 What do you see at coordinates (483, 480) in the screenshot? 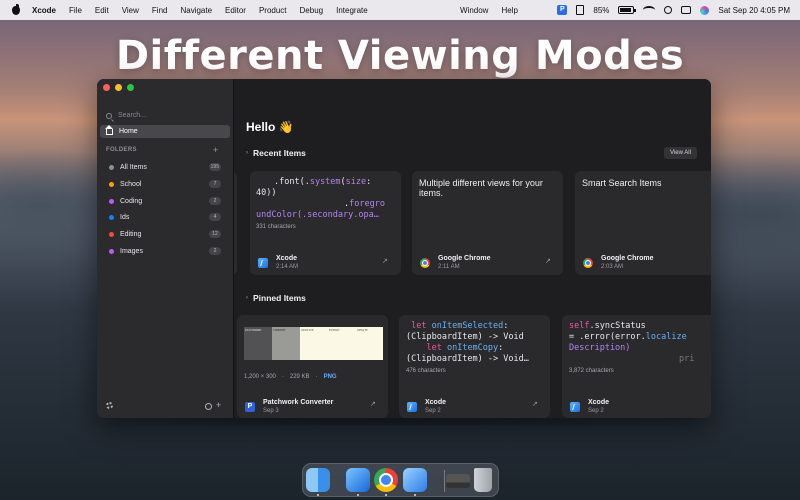
I see `trash-icon` at bounding box center [483, 480].